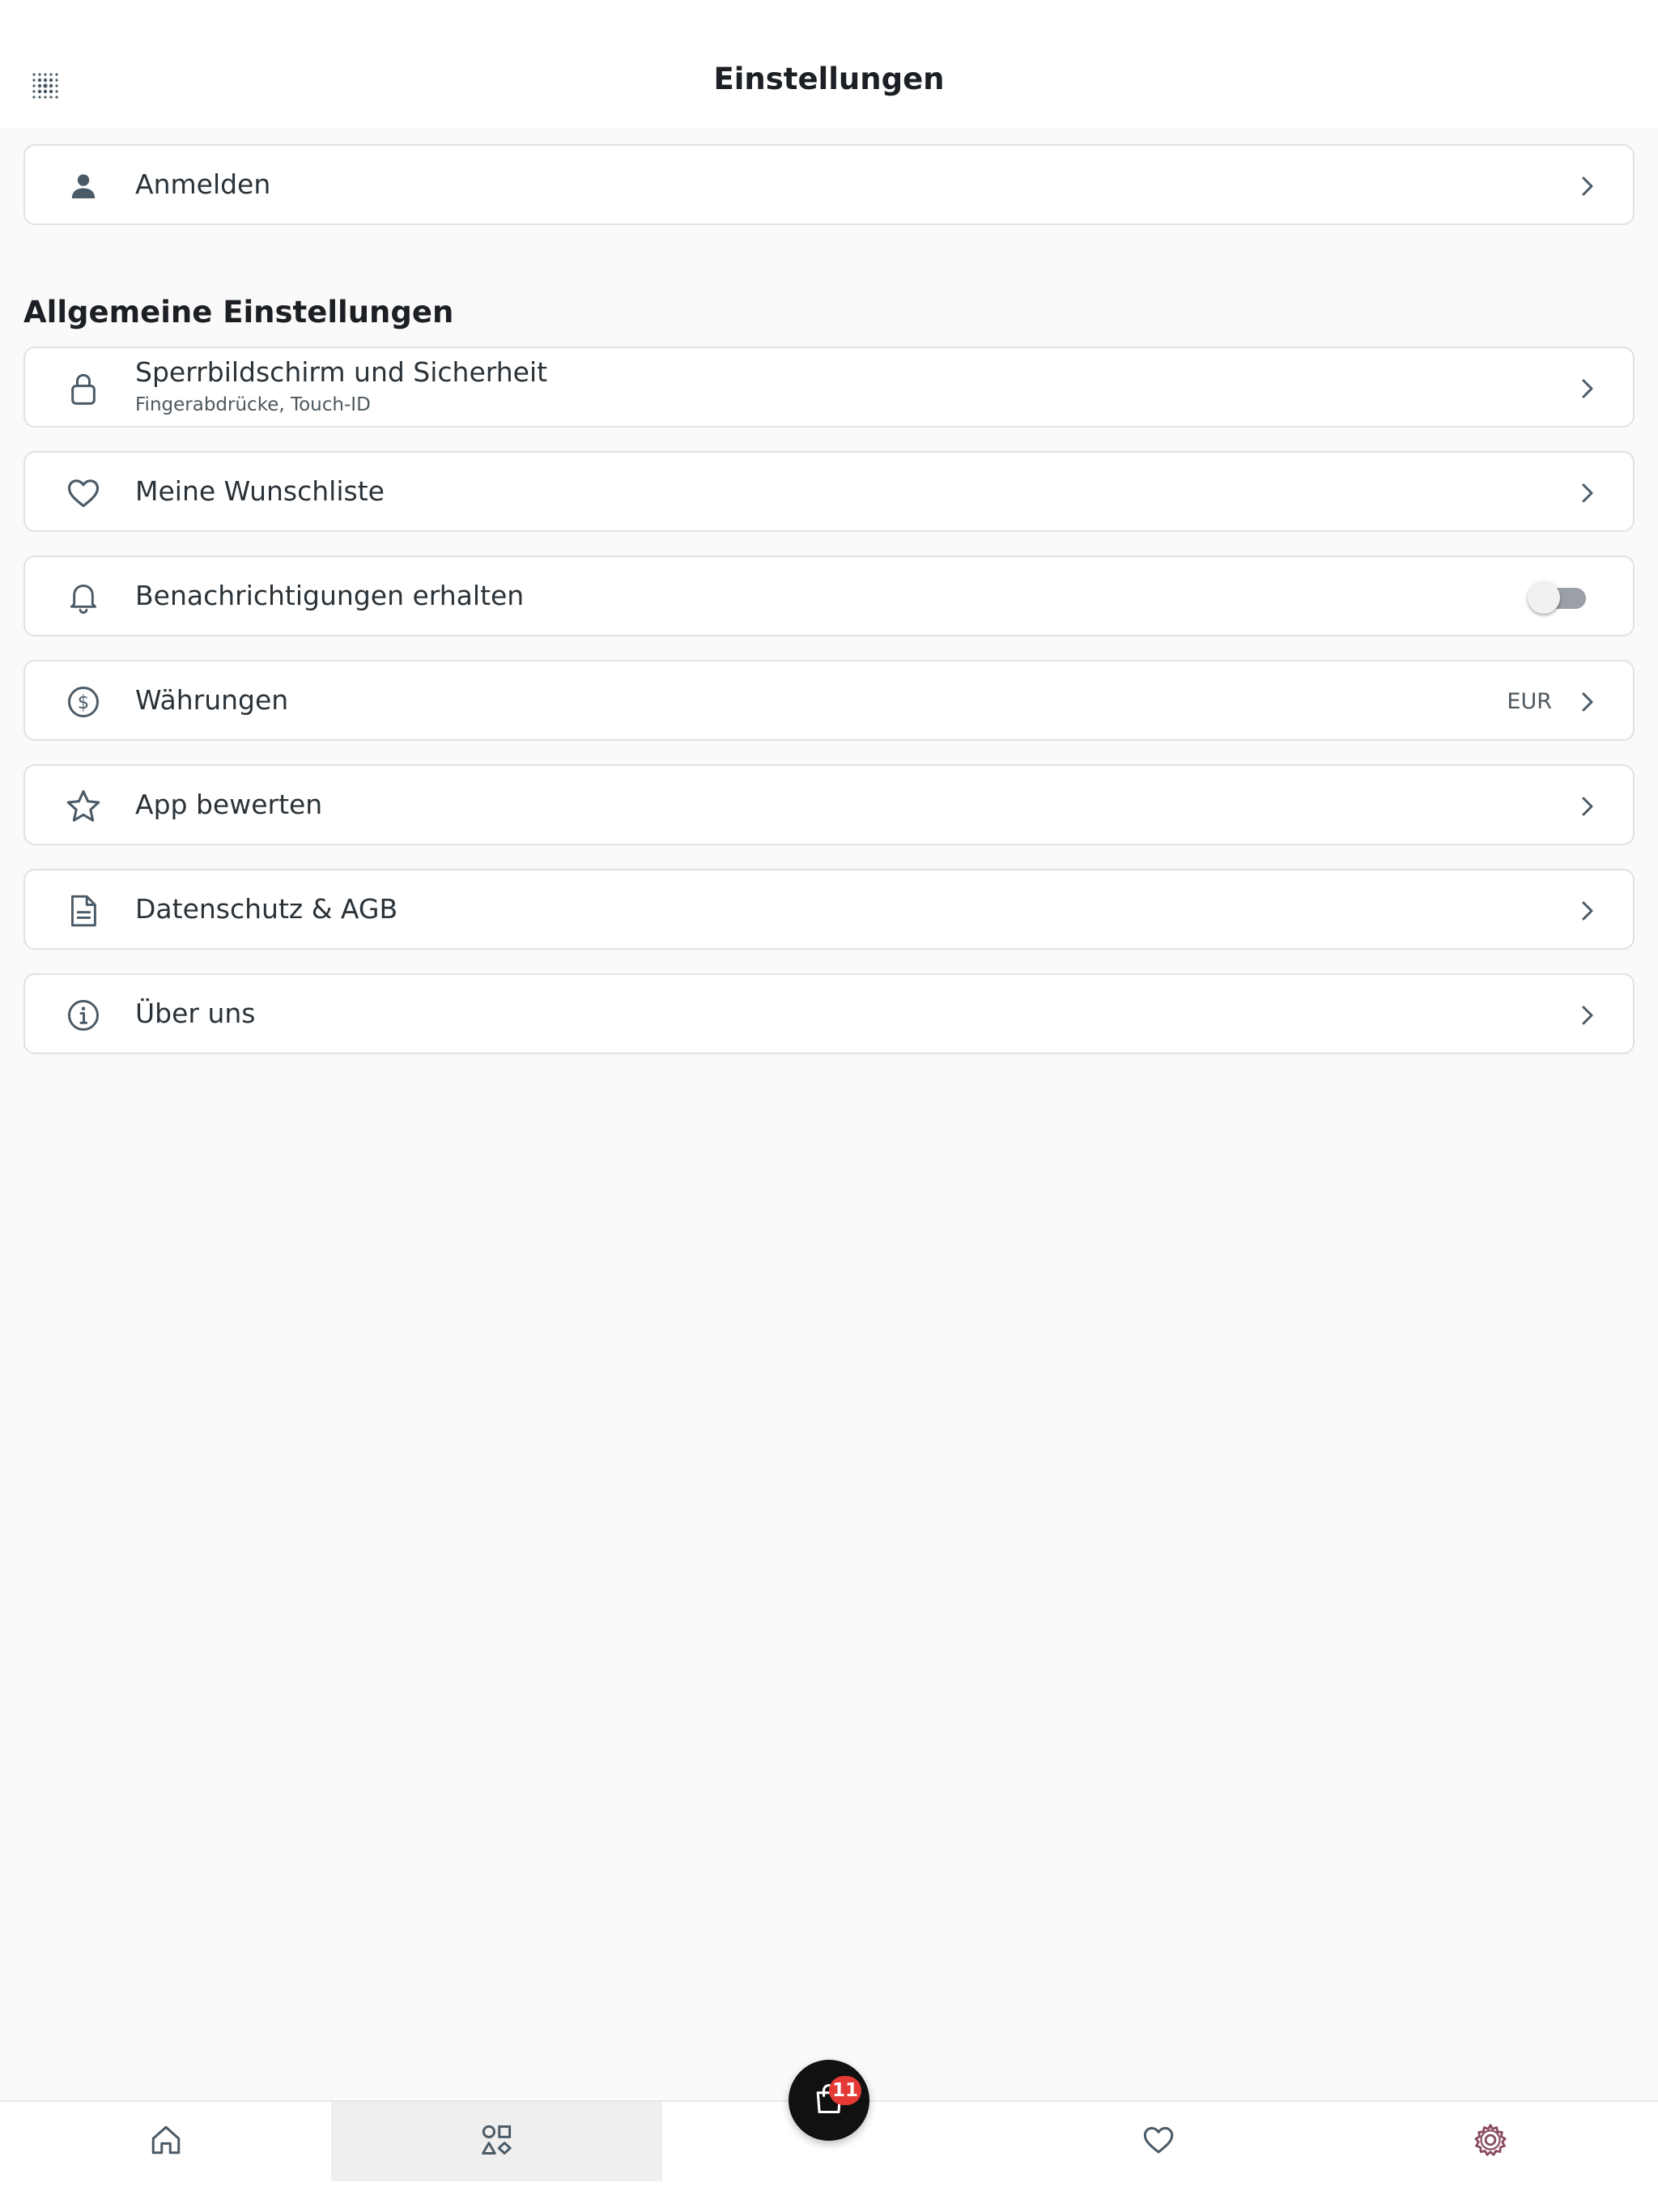 The height and width of the screenshot is (2212, 1658). I want to click on lockscreen-label: Sperrbildschirm und Sicherheit, so click(341, 372).